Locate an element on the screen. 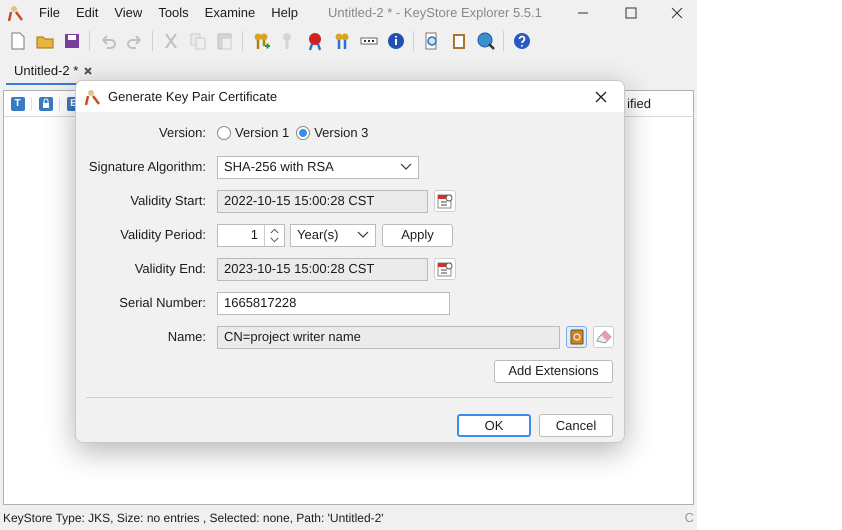  number-spinner: 1 is located at coordinates (251, 235).